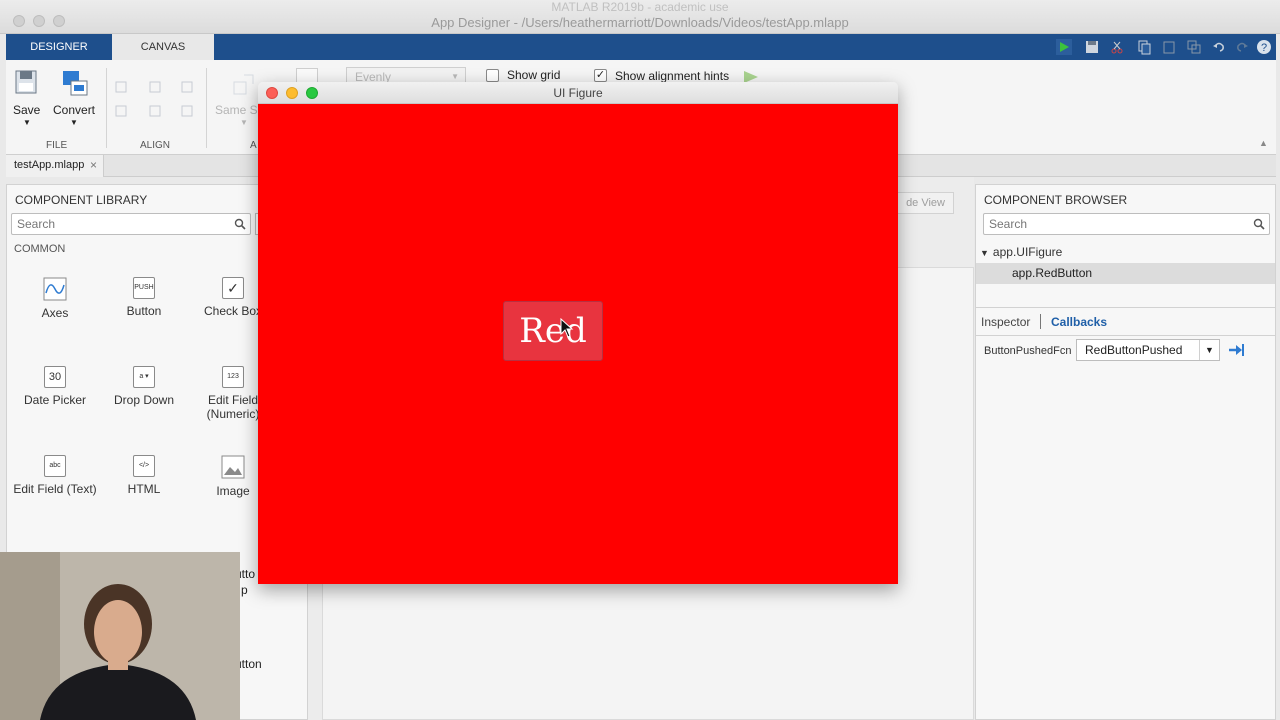  Describe the element at coordinates (57, 145) in the screenshot. I see `file-section-label: FILE` at that location.